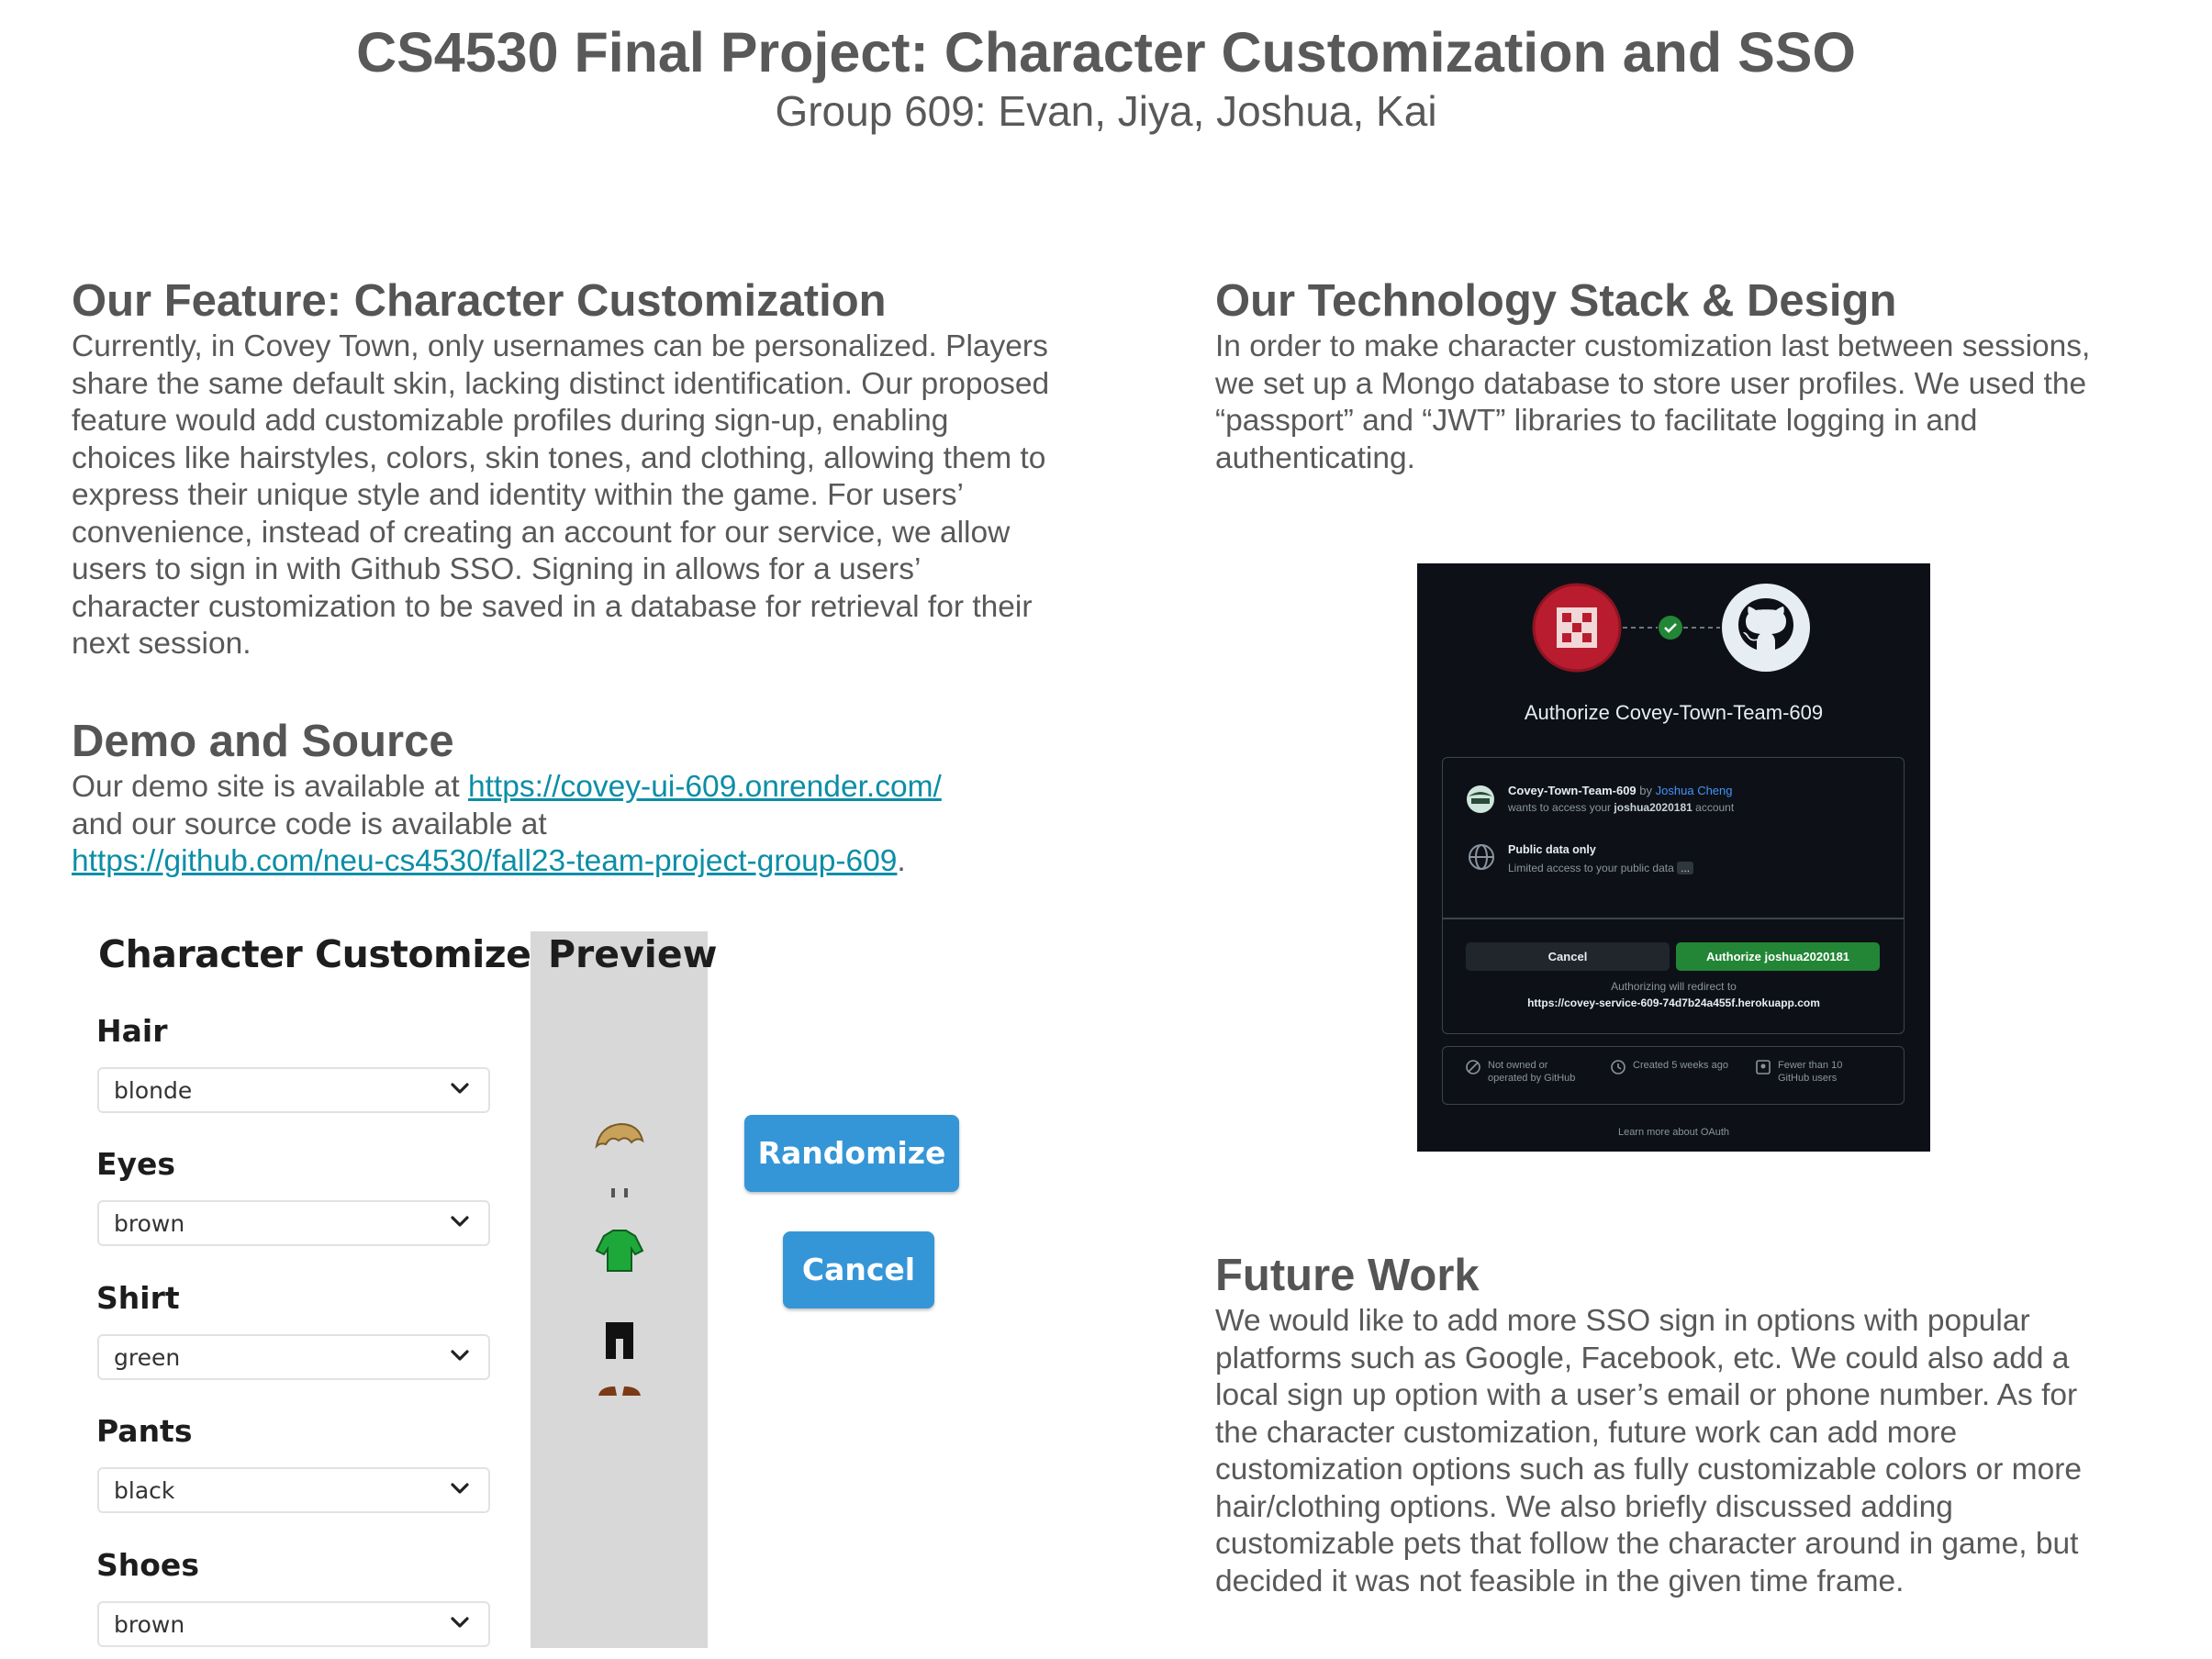 The image size is (2212, 1659). Describe the element at coordinates (619, 1192) in the screenshot. I see `eyes-sprite-icon` at that location.